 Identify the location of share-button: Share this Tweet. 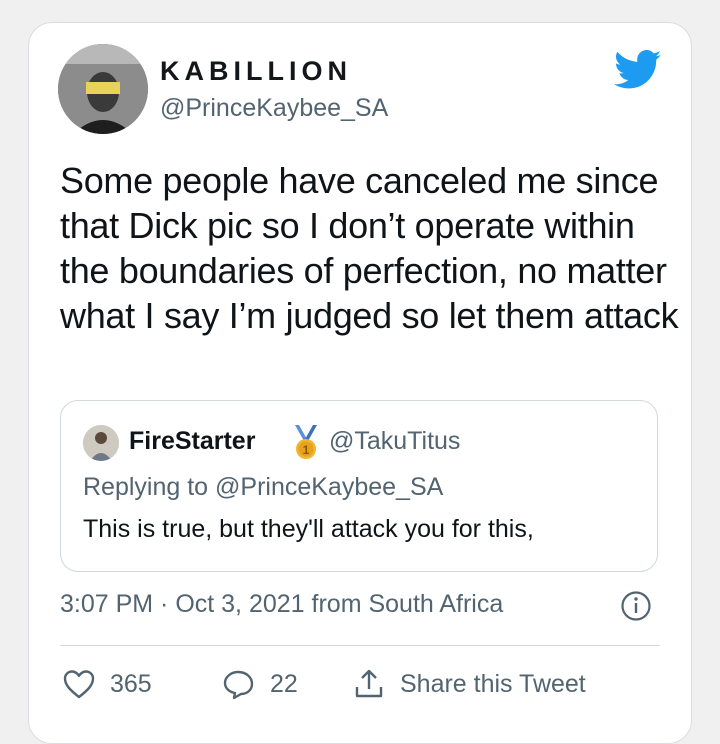
(469, 684).